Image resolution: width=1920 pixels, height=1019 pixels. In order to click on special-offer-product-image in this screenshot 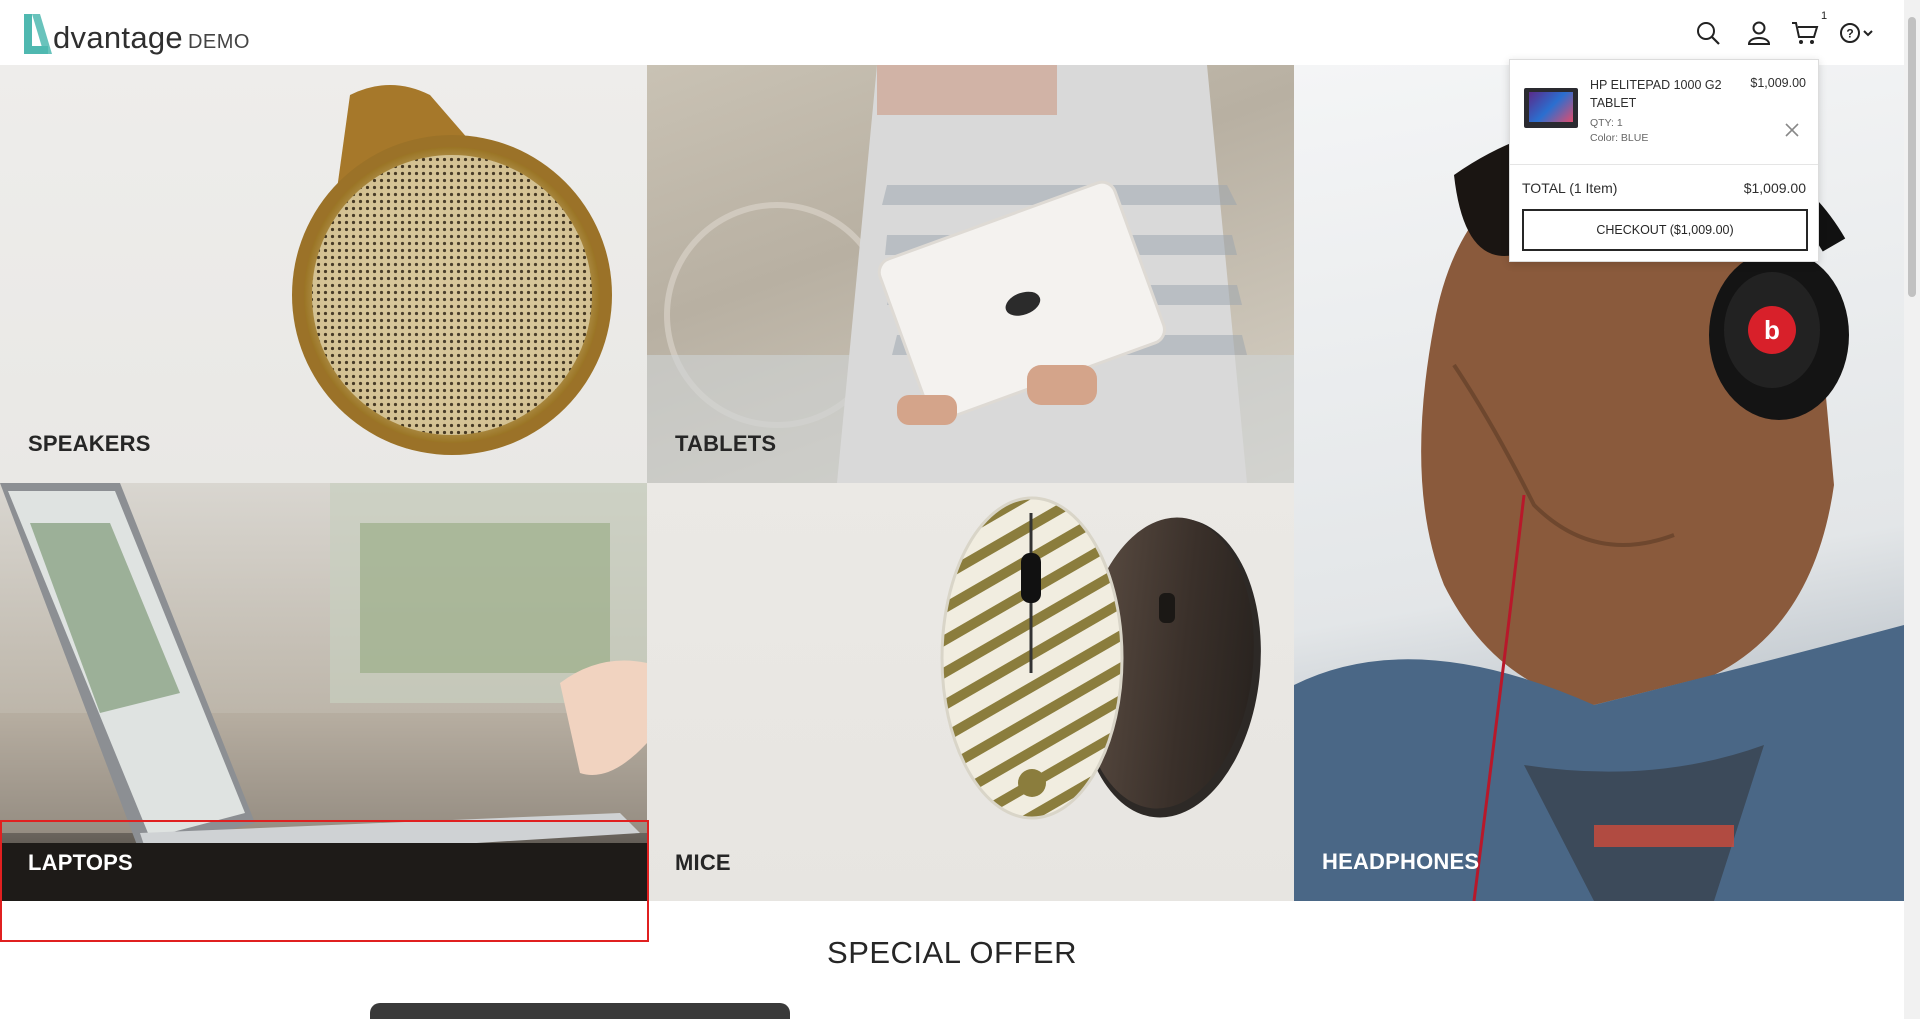, I will do `click(580, 1011)`.